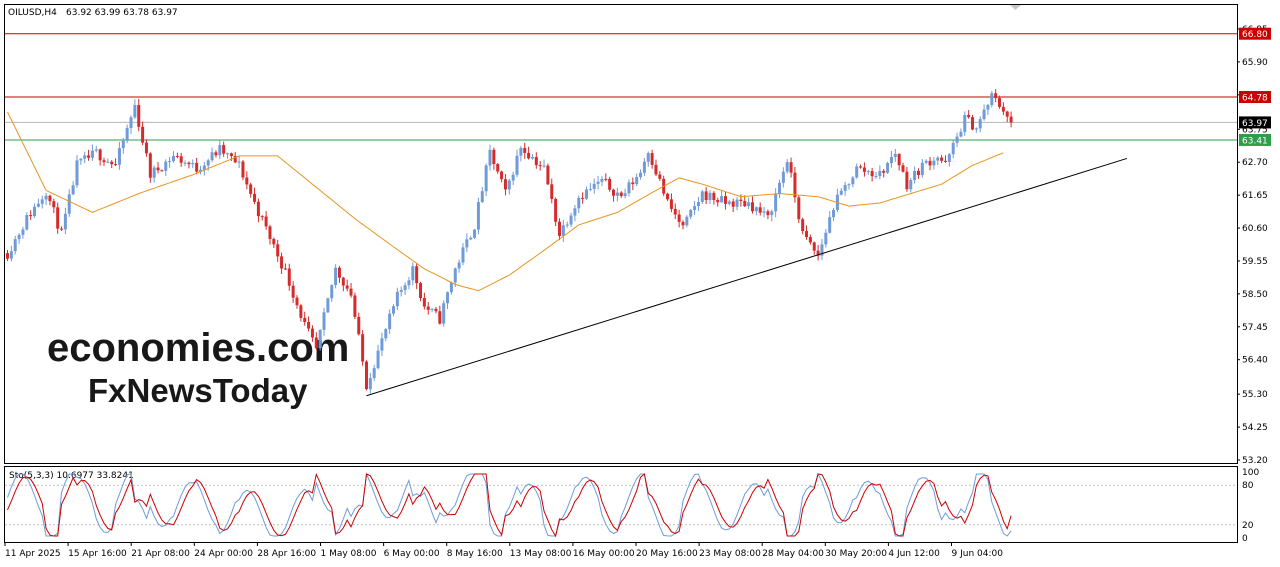 The height and width of the screenshot is (567, 1280). I want to click on osc-tick-label: 20, so click(1248, 526).